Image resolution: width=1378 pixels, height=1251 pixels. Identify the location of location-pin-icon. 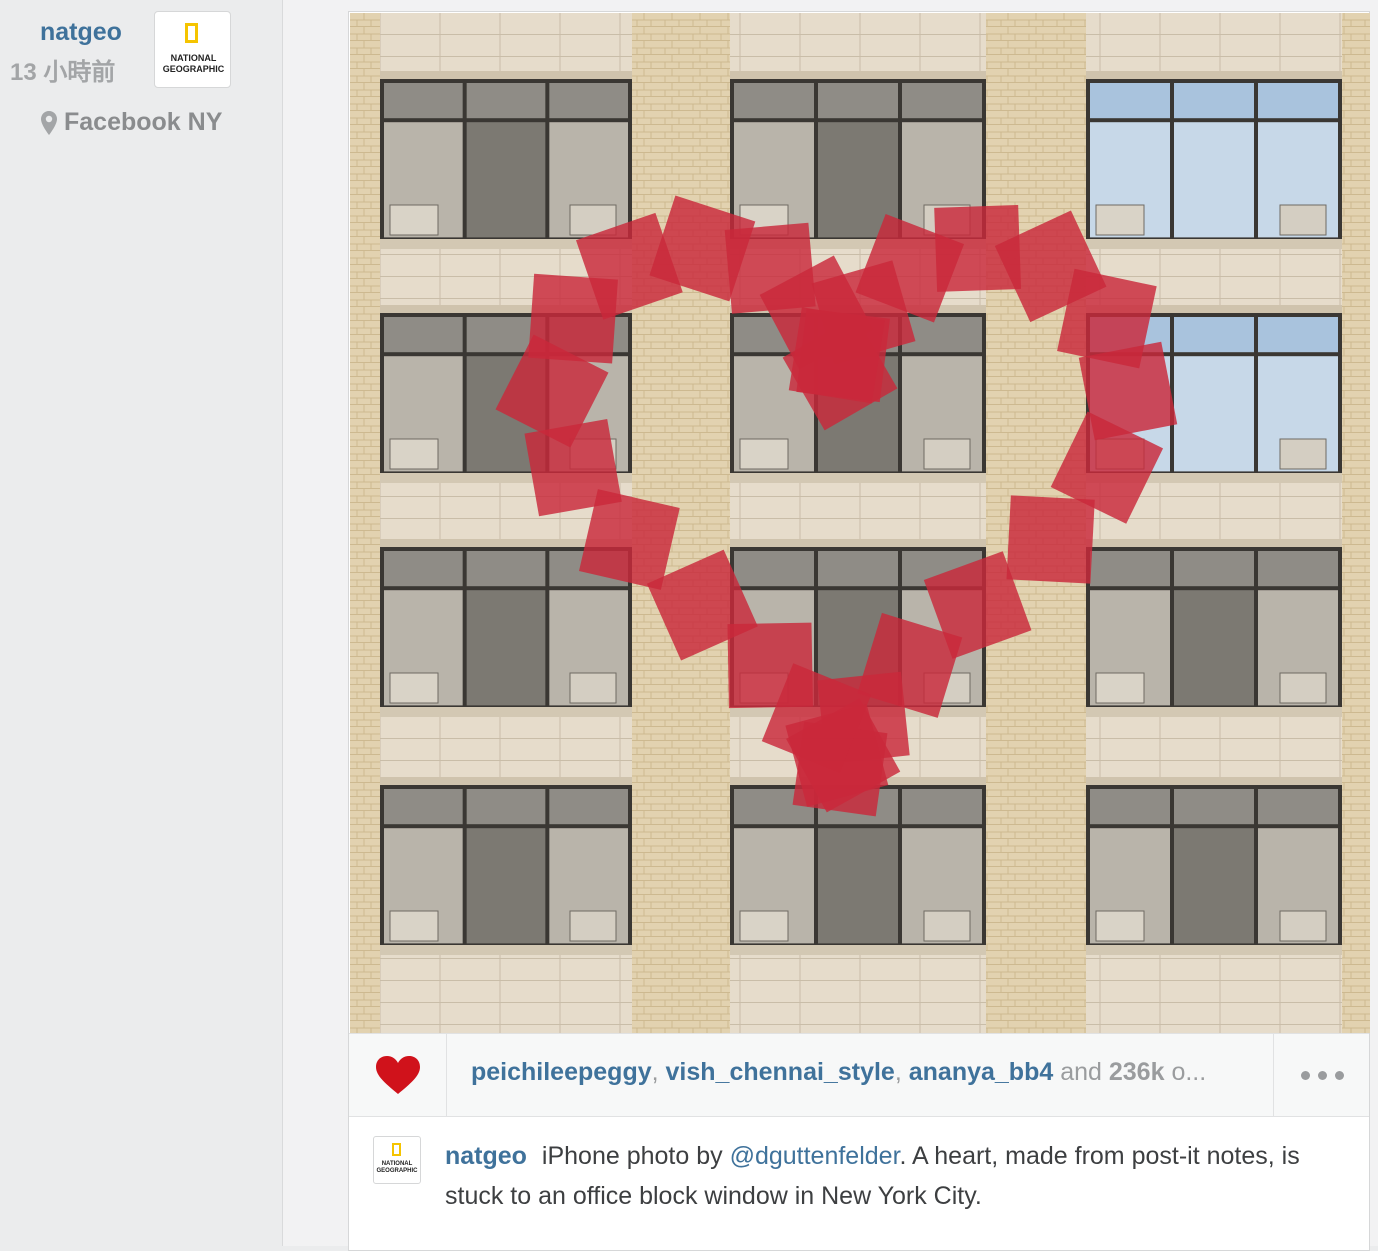
(49, 122).